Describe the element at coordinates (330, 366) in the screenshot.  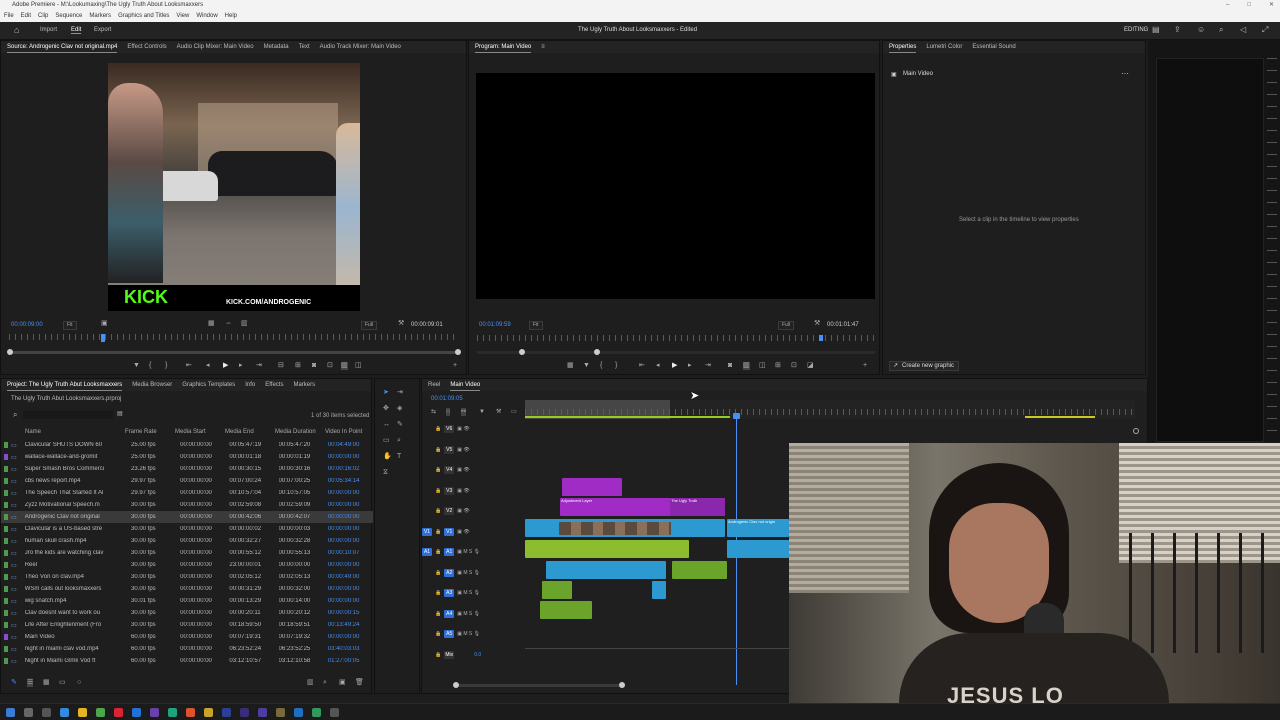
I see `safe-margins-icon: ⊡` at that location.